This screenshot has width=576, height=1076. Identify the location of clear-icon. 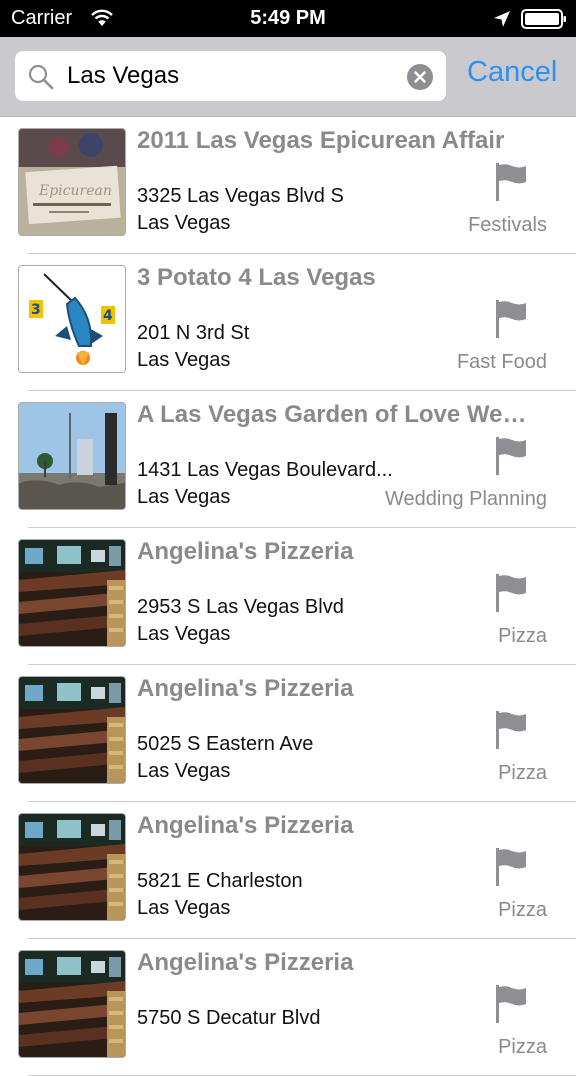
(420, 77).